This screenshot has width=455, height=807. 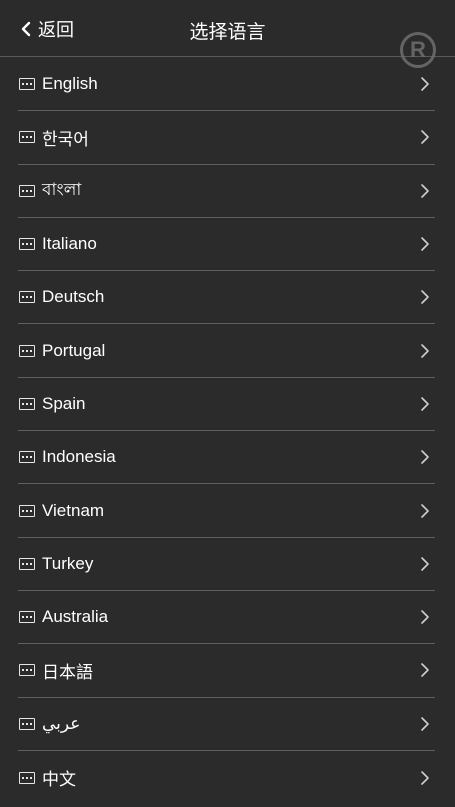 What do you see at coordinates (74, 350) in the screenshot?
I see `language-label: Portugal` at bounding box center [74, 350].